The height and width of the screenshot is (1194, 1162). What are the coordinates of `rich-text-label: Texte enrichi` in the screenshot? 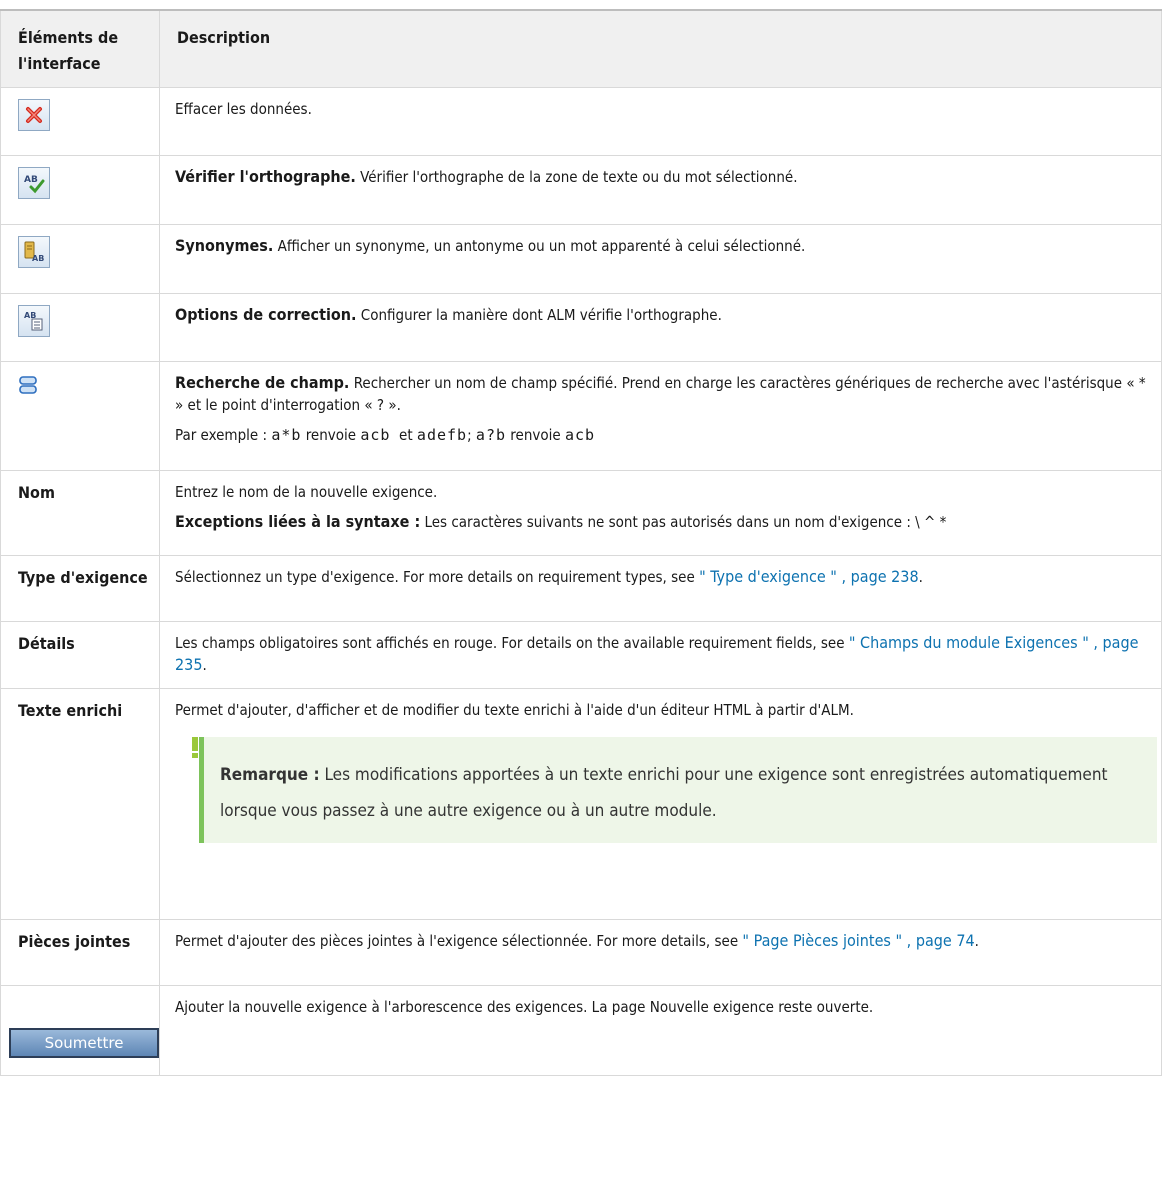 It's located at (80, 804).